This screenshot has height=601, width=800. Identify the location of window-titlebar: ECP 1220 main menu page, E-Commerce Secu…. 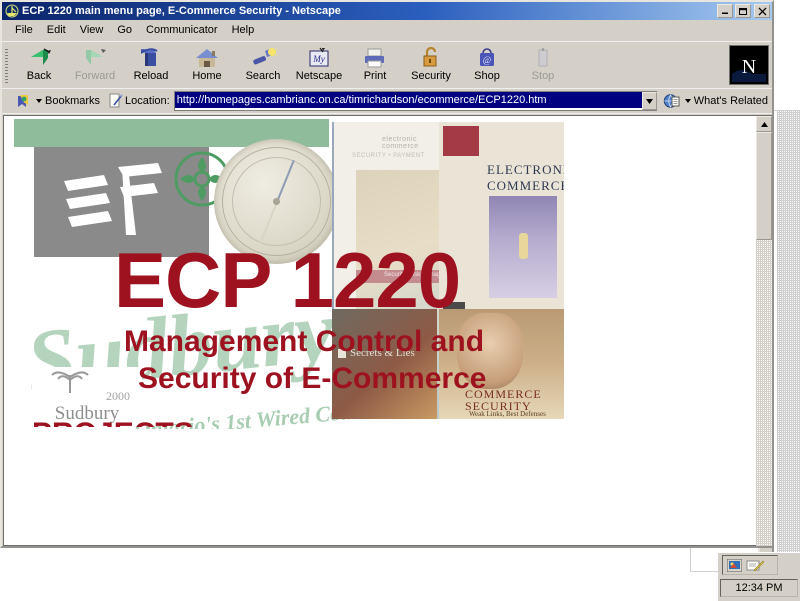
(387, 11).